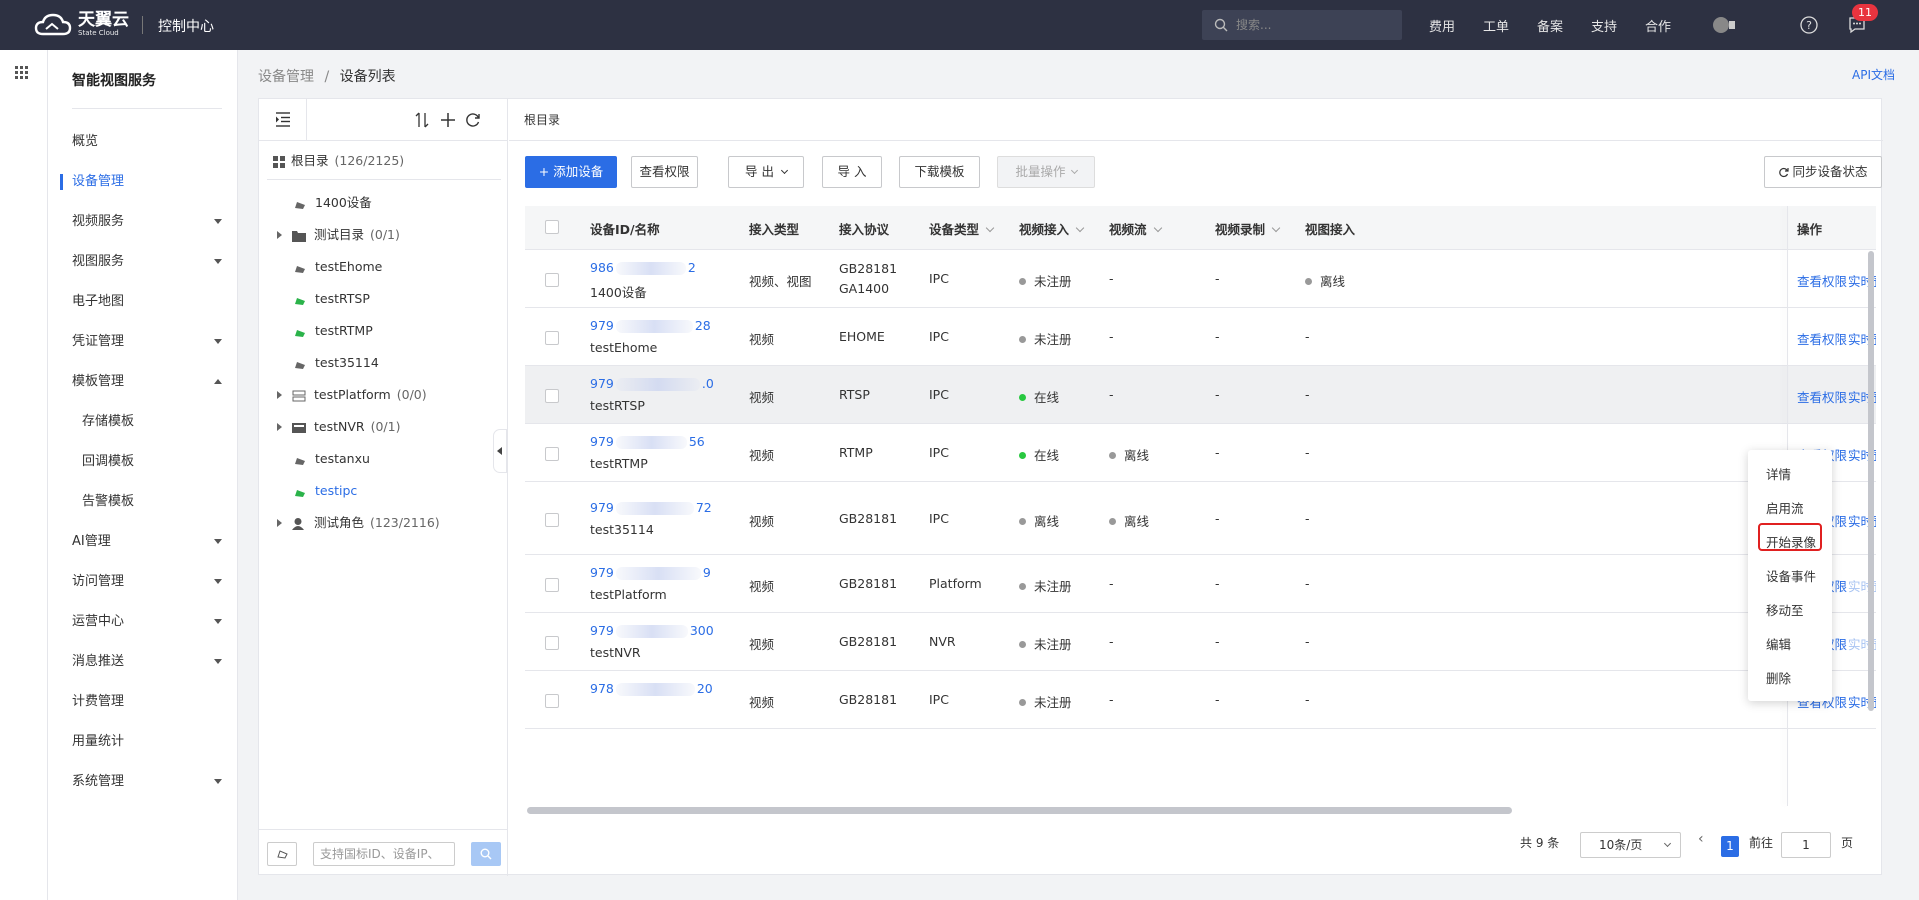 This screenshot has width=1919, height=900. What do you see at coordinates (22, 73) in the screenshot?
I see `apps-grid-icon` at bounding box center [22, 73].